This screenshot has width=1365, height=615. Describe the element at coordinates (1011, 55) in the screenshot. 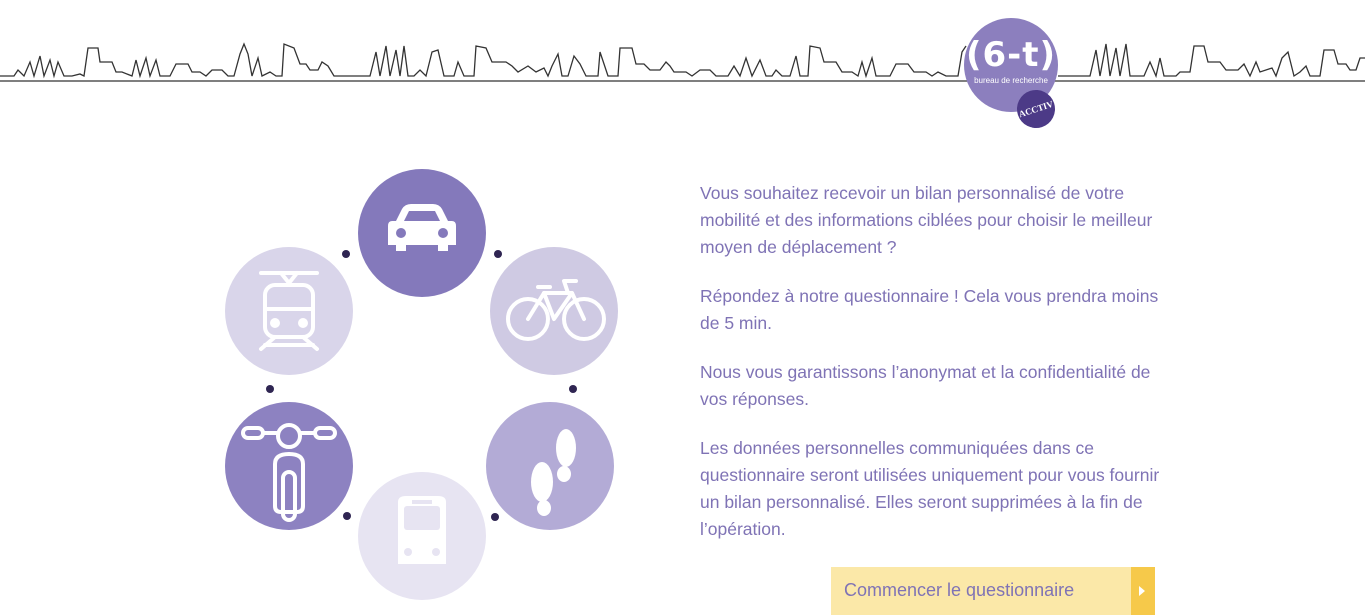

I see `logo-text: (6-t)` at that location.